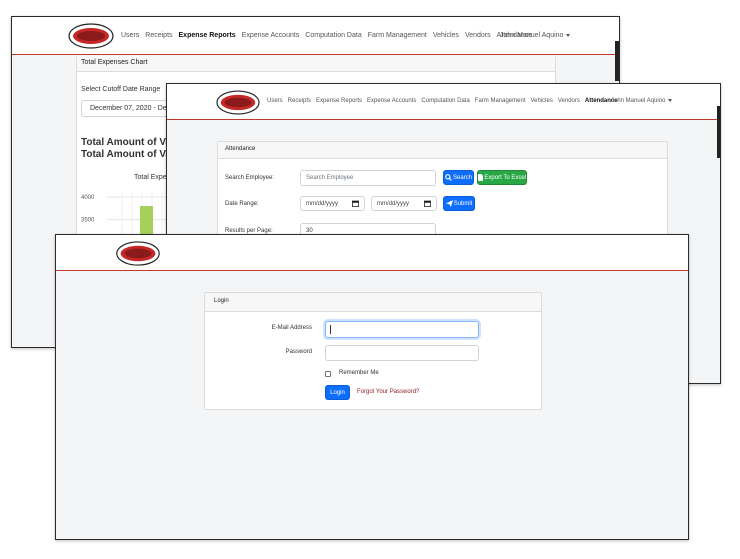 Image resolution: width=740 pixels, height=559 pixels. I want to click on email-label: E-Mail Address, so click(291, 328).